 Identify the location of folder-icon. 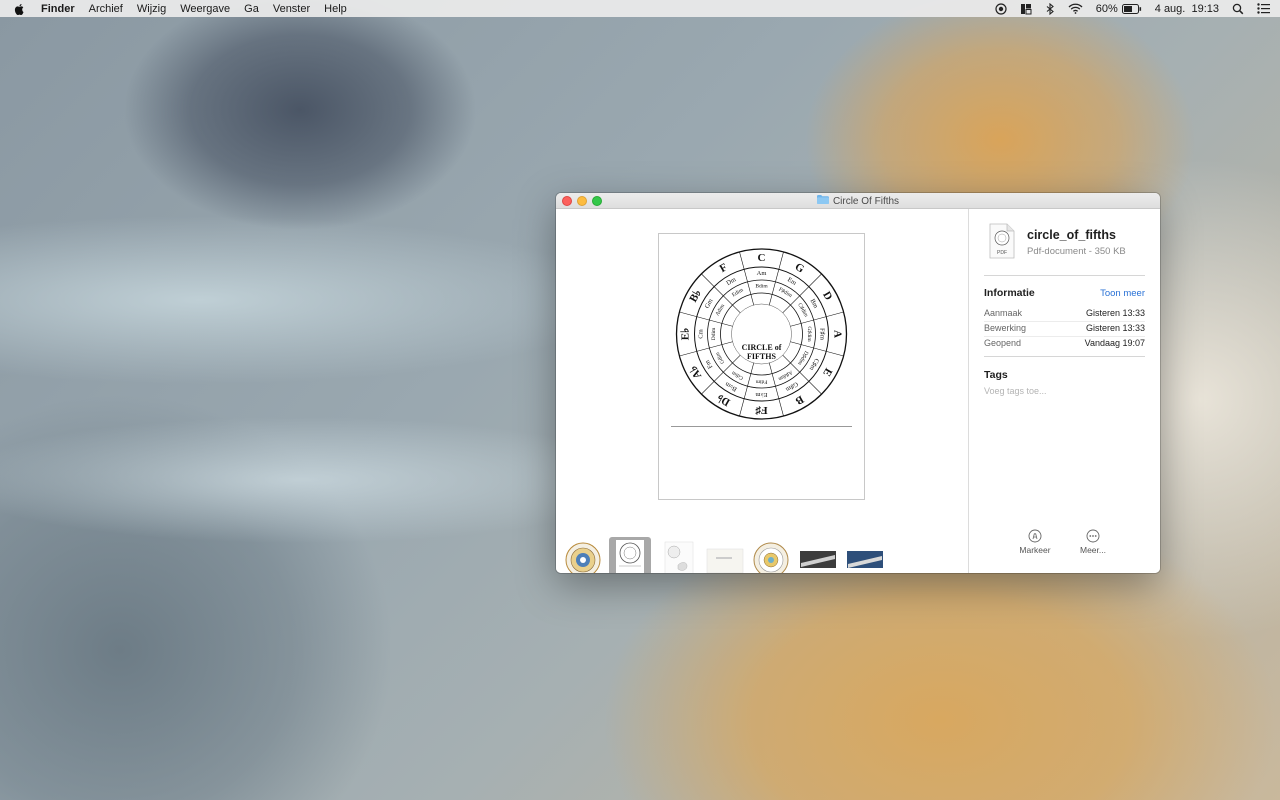
(822, 201).